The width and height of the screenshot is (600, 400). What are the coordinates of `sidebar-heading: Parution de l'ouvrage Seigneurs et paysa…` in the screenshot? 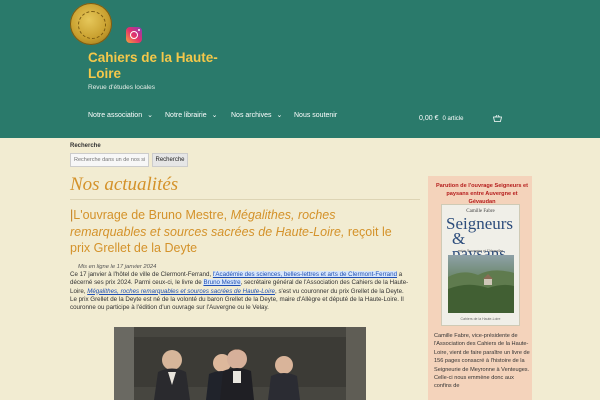 It's located at (482, 194).